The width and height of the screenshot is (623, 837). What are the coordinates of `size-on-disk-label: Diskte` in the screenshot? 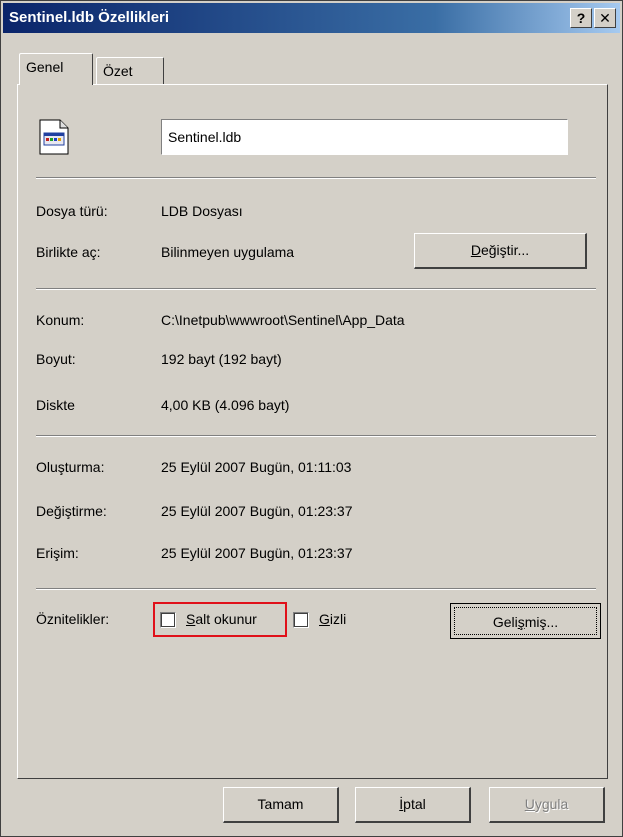 It's located at (55, 405).